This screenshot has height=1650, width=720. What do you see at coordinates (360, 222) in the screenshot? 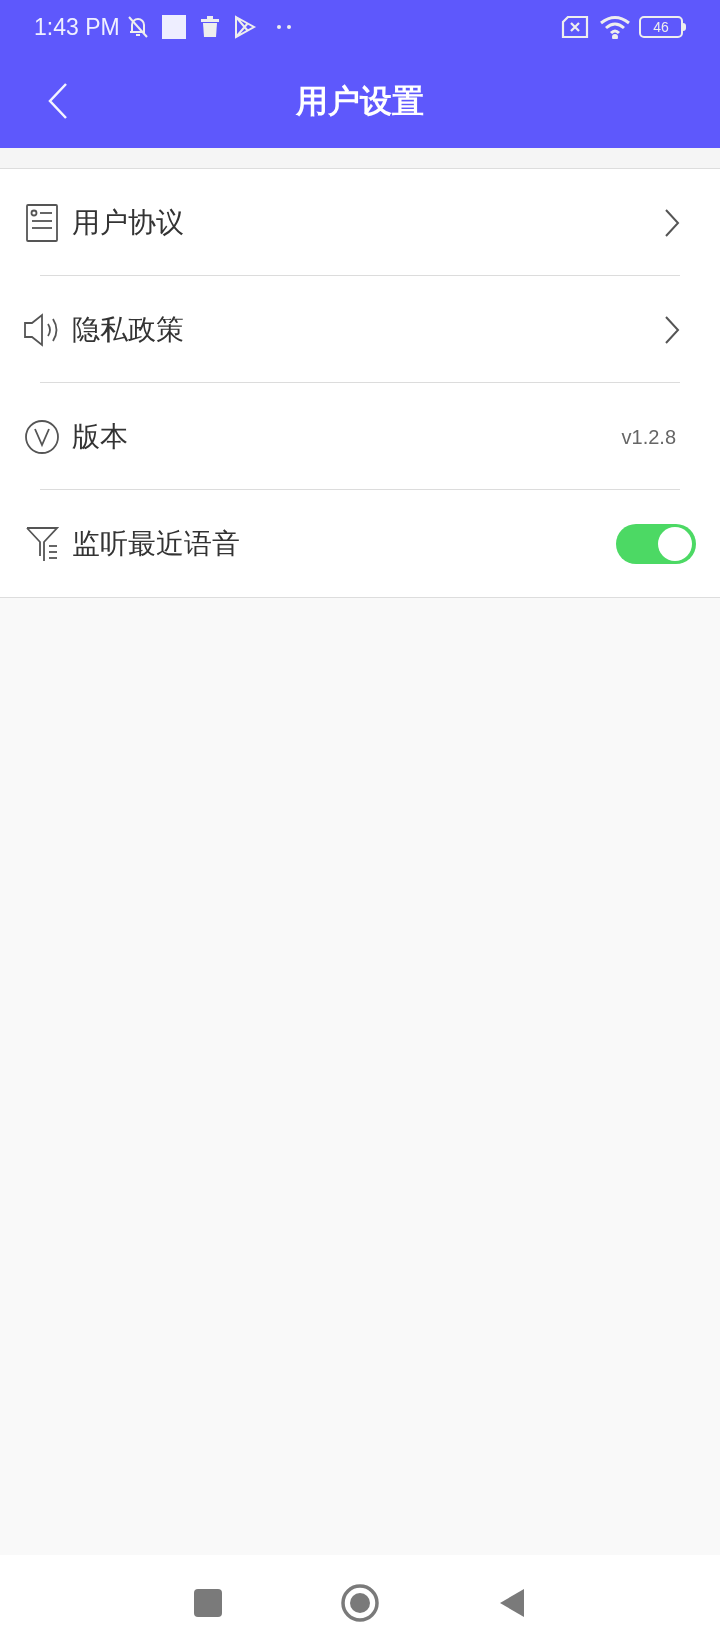
I see `settings-row: 用户协议` at bounding box center [360, 222].